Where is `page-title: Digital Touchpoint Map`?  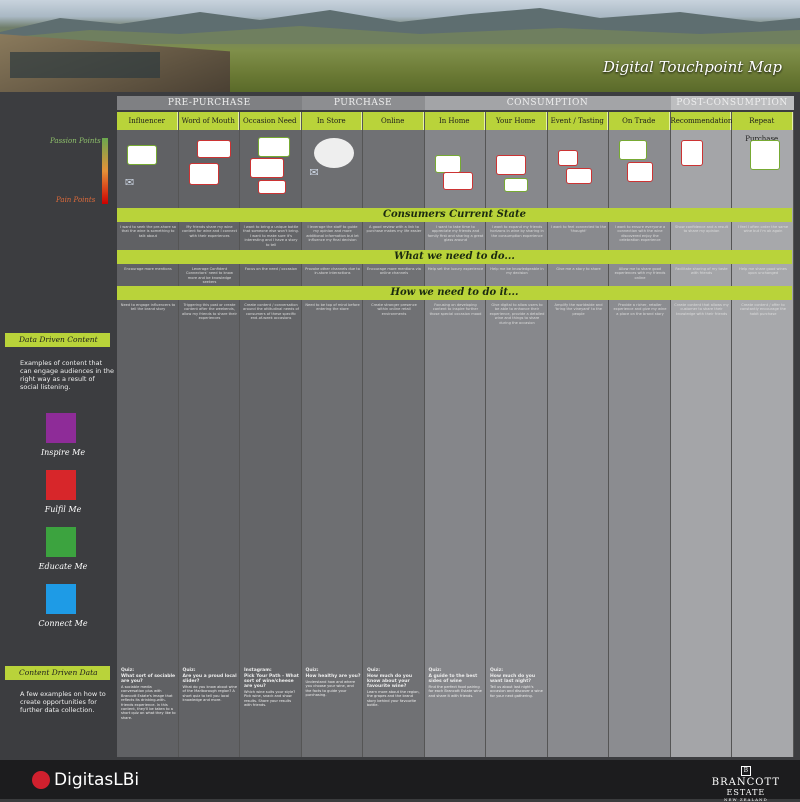
page-title: Digital Touchpoint Map is located at coordinates (692, 67).